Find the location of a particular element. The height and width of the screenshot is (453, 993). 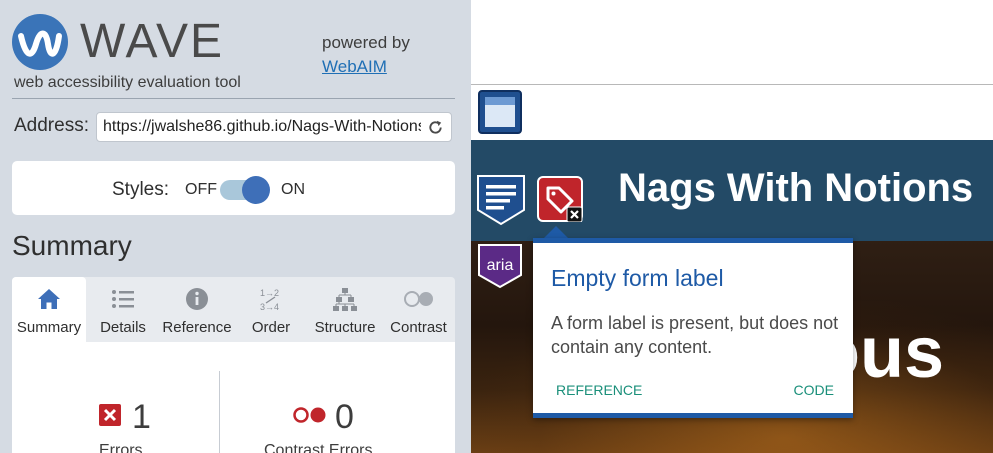

info-icon is located at coordinates (197, 299).